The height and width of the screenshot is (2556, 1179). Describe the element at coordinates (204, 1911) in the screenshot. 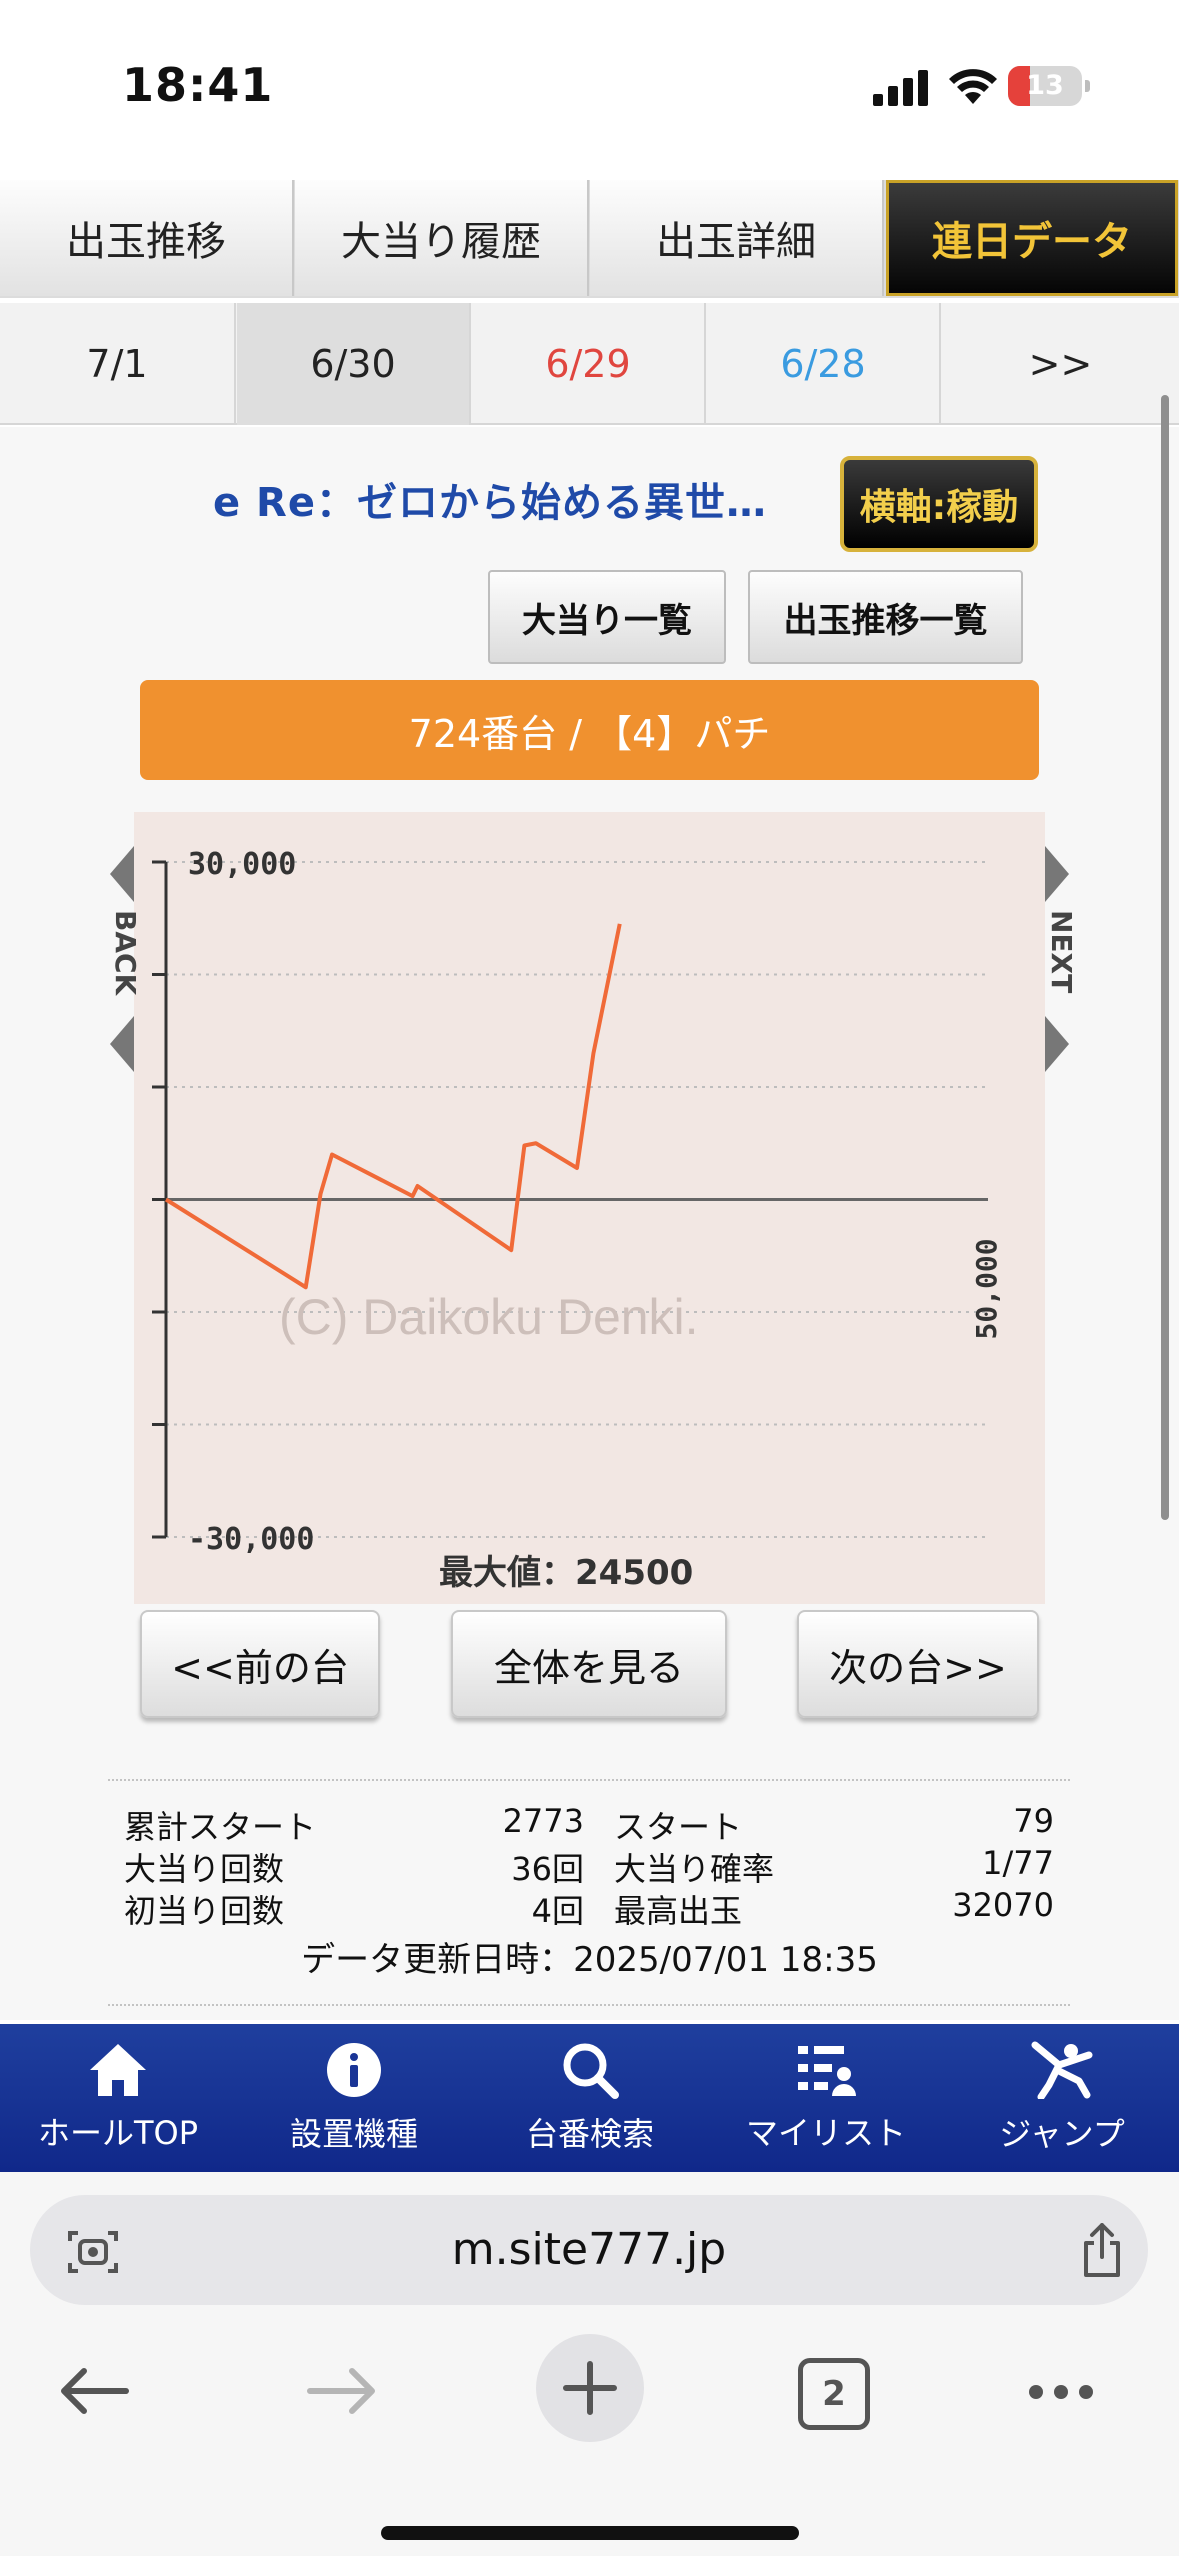

I see `stat-label-first-hit: 初当り回数` at that location.